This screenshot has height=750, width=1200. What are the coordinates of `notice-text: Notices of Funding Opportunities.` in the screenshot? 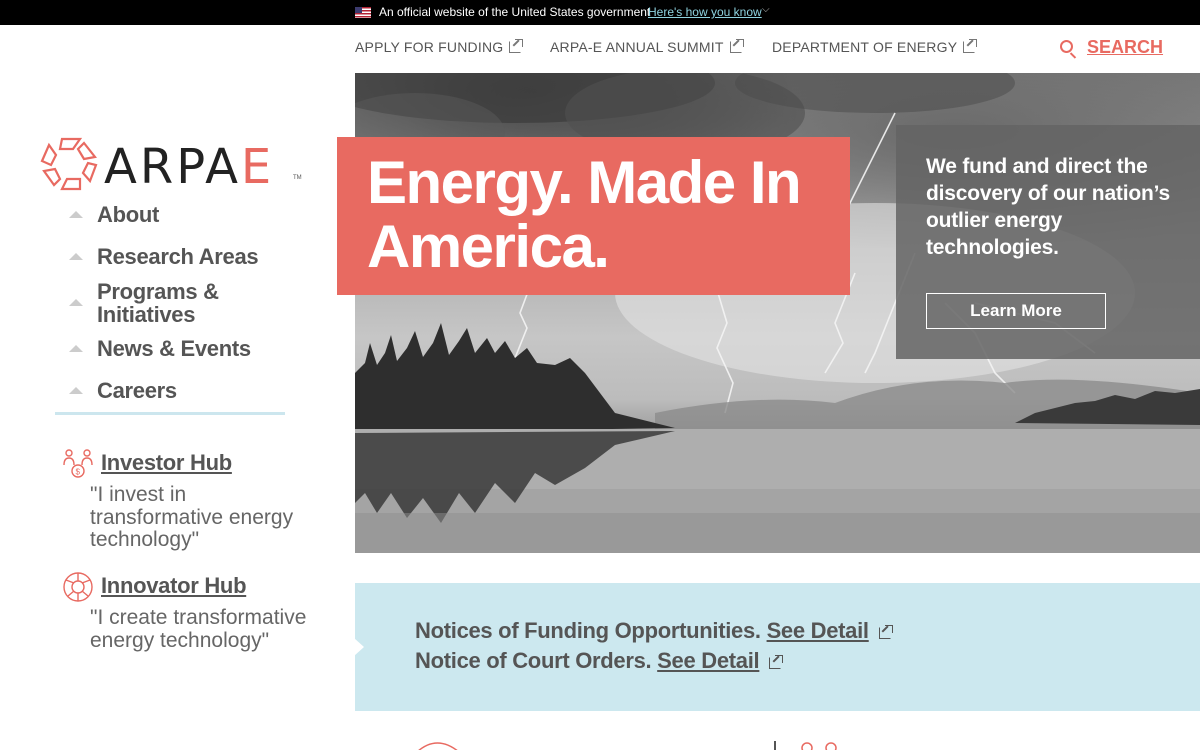 It's located at (588, 630).